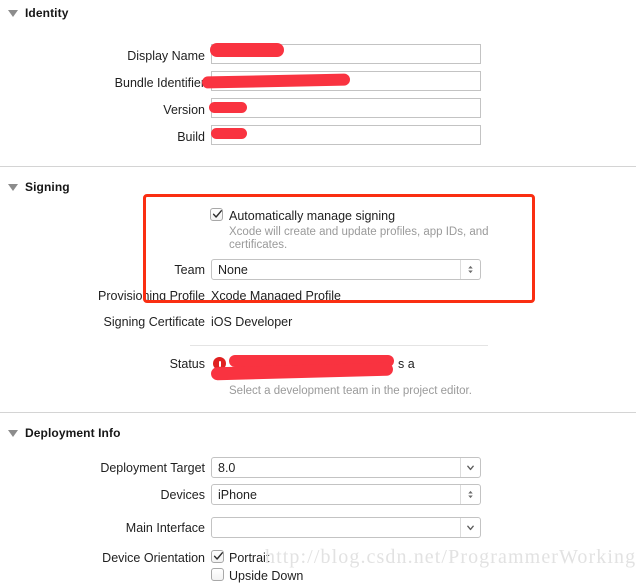 Image resolution: width=636 pixels, height=583 pixels. Describe the element at coordinates (339, 345) in the screenshot. I see `divider-status` at that location.